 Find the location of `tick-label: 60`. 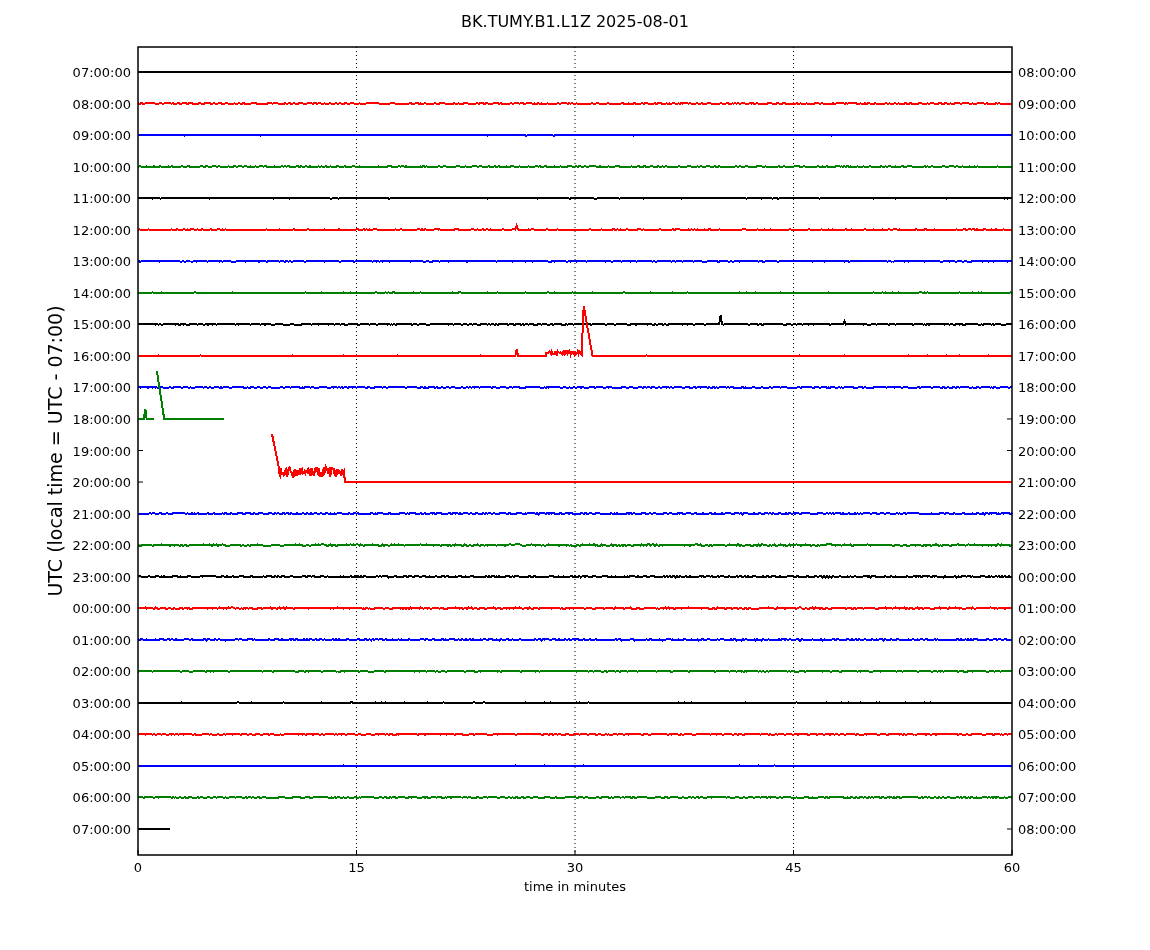

tick-label: 60 is located at coordinates (1012, 867).